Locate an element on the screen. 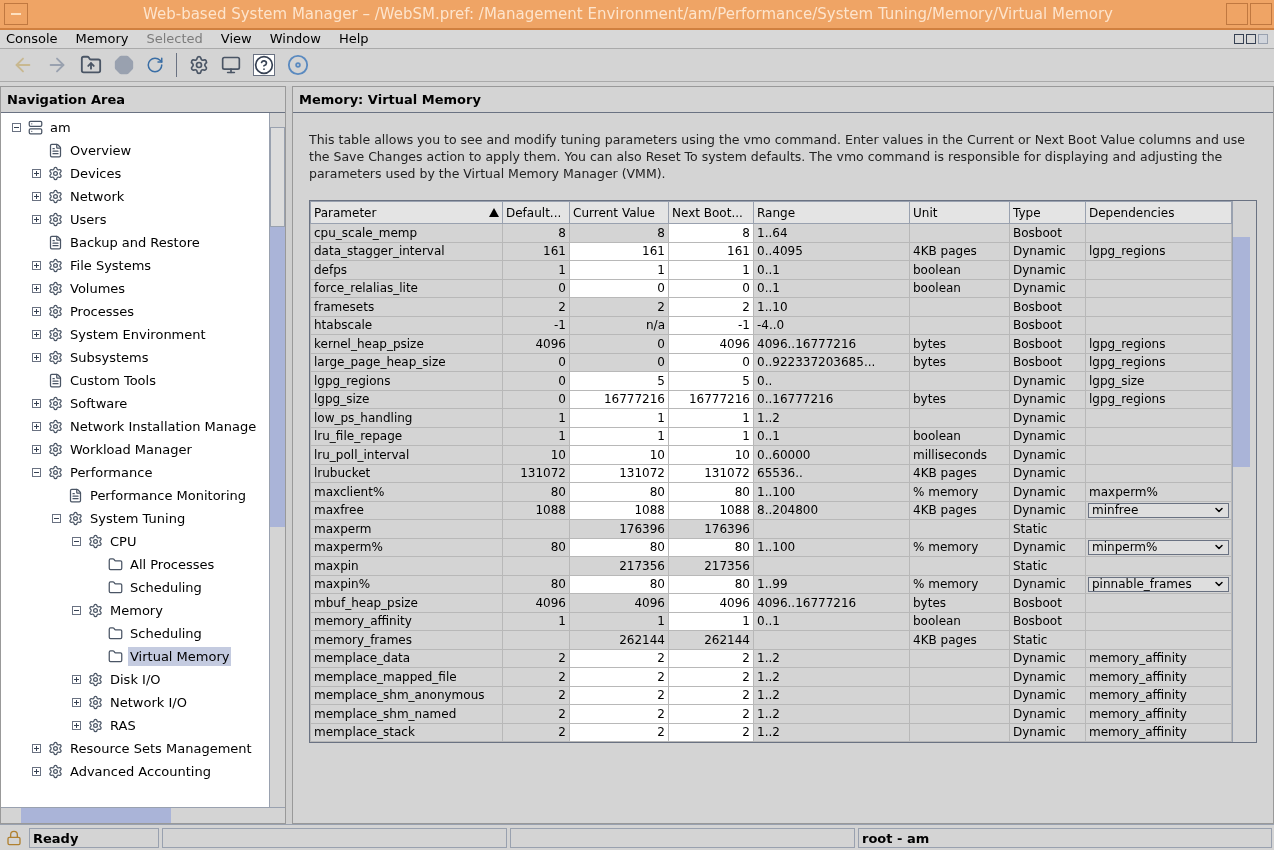 Image resolution: width=1274 pixels, height=850 pixels. tree-item: Memory is located at coordinates (136, 610).